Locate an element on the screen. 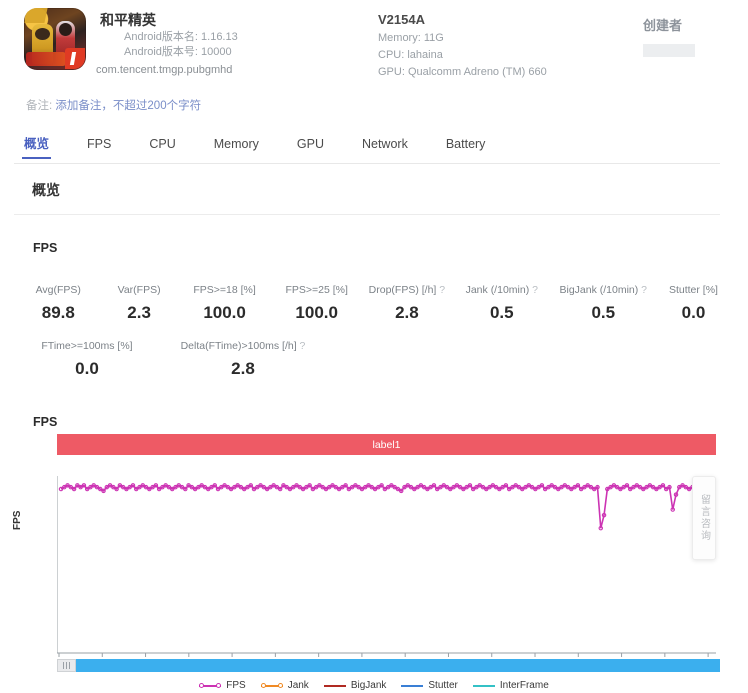 This screenshot has height=693, width=748. note-row: 备注: 添加备注，不超过200个字符 is located at coordinates (113, 106).